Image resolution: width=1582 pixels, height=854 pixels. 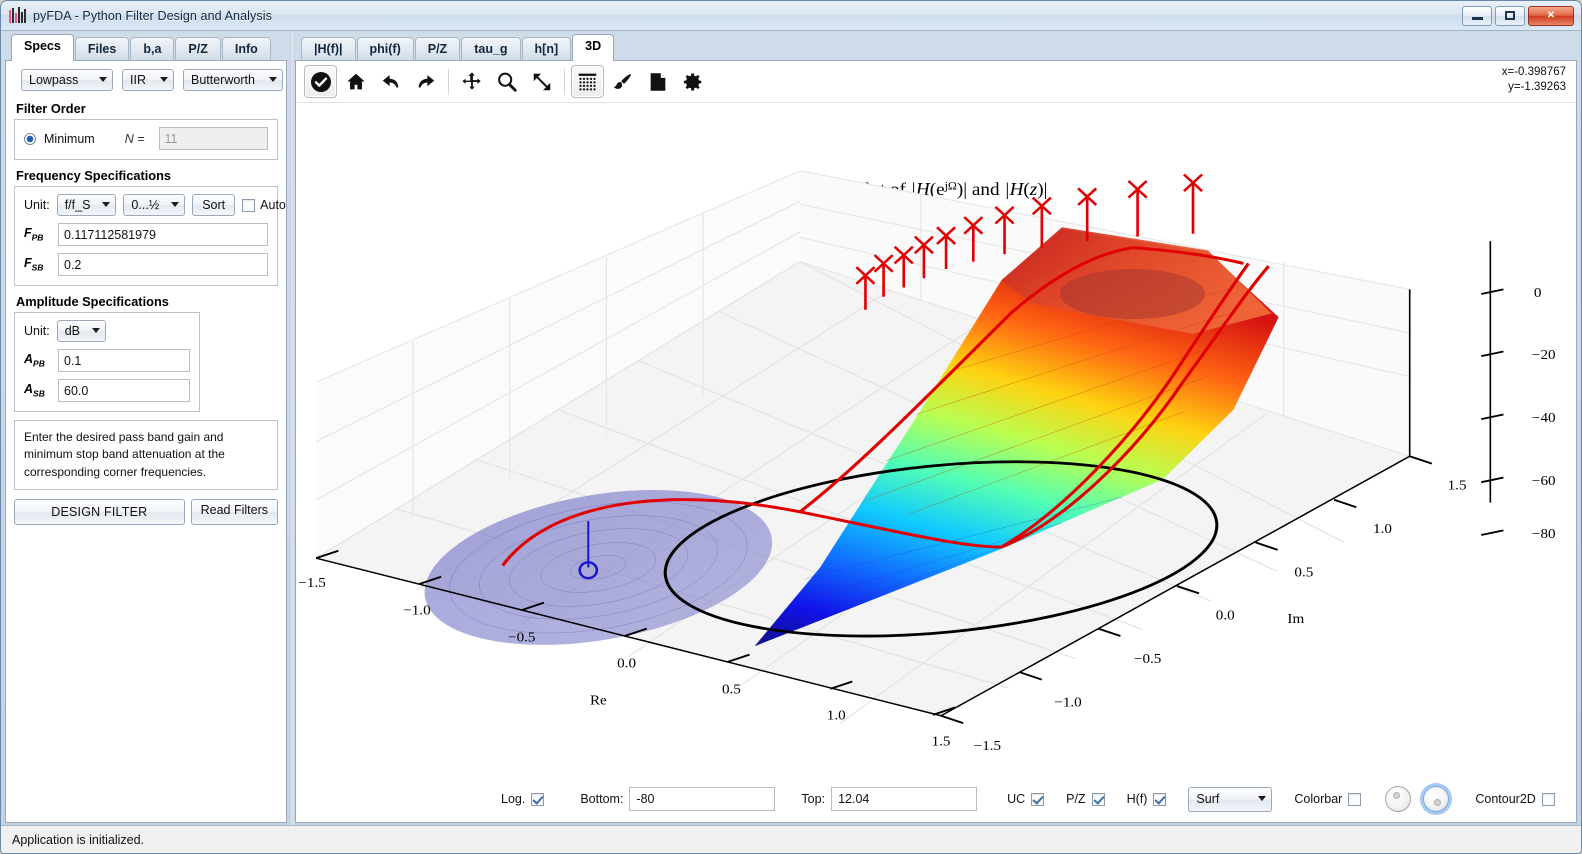 What do you see at coordinates (107, 331) in the screenshot?
I see `amplitude-unit-row: Unit: dB` at bounding box center [107, 331].